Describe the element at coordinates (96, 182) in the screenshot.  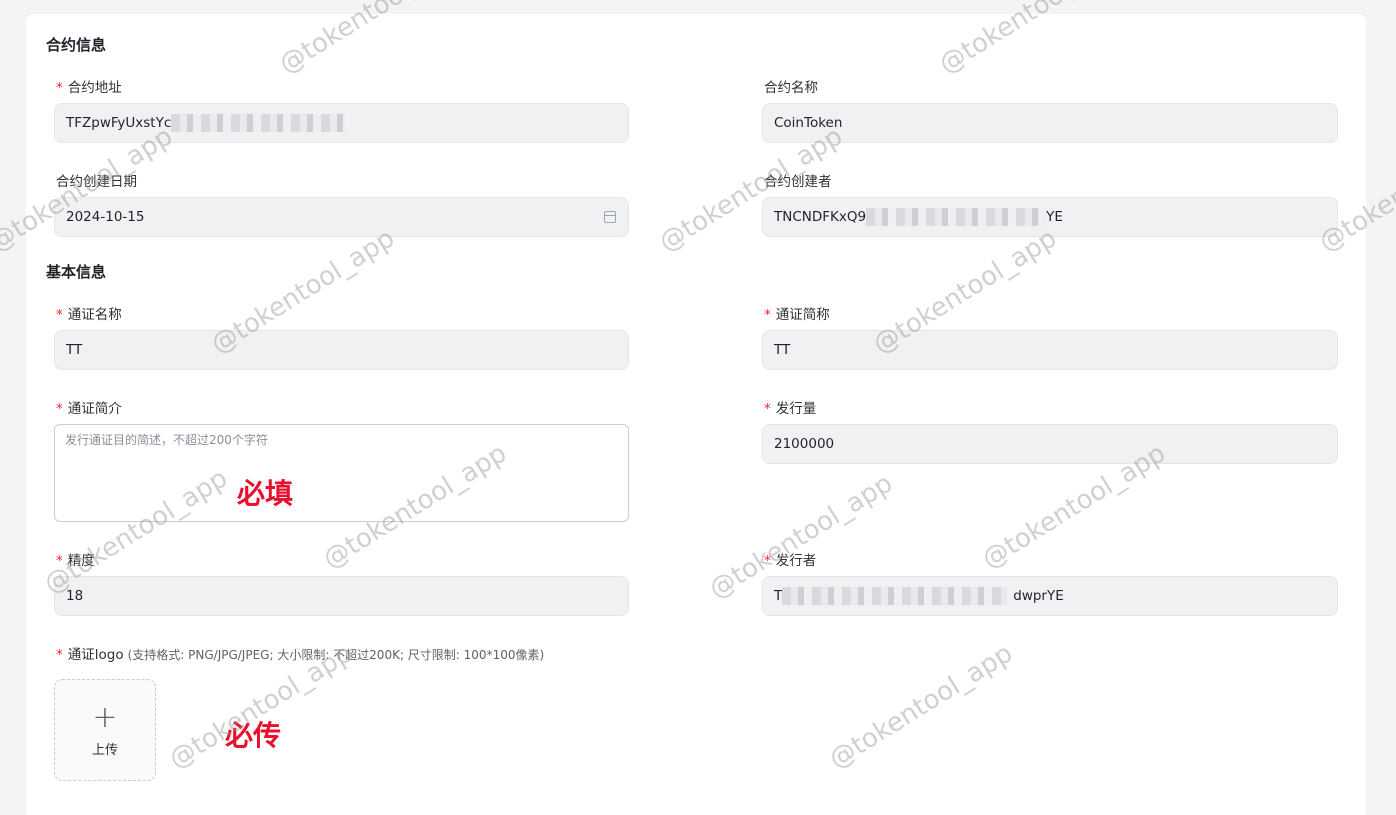
I see `contract-date-label: 合约创建日期` at that location.